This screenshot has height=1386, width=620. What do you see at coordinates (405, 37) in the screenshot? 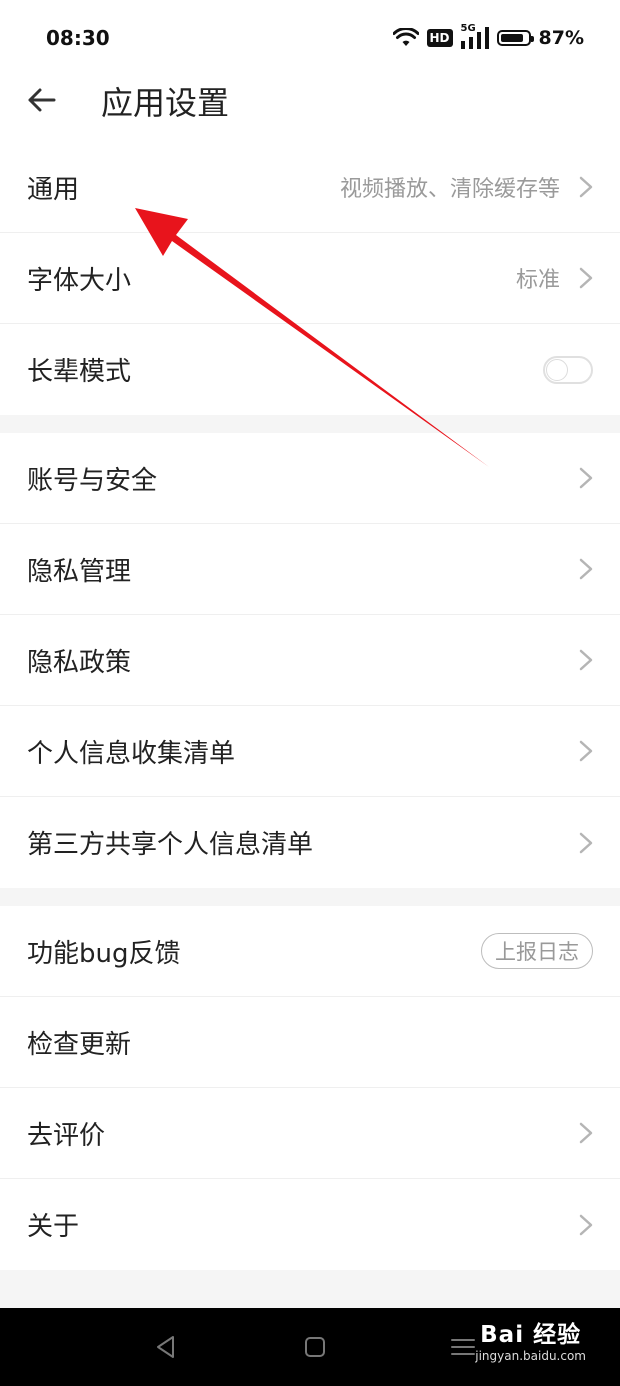
I see `wifi-icon` at bounding box center [405, 37].